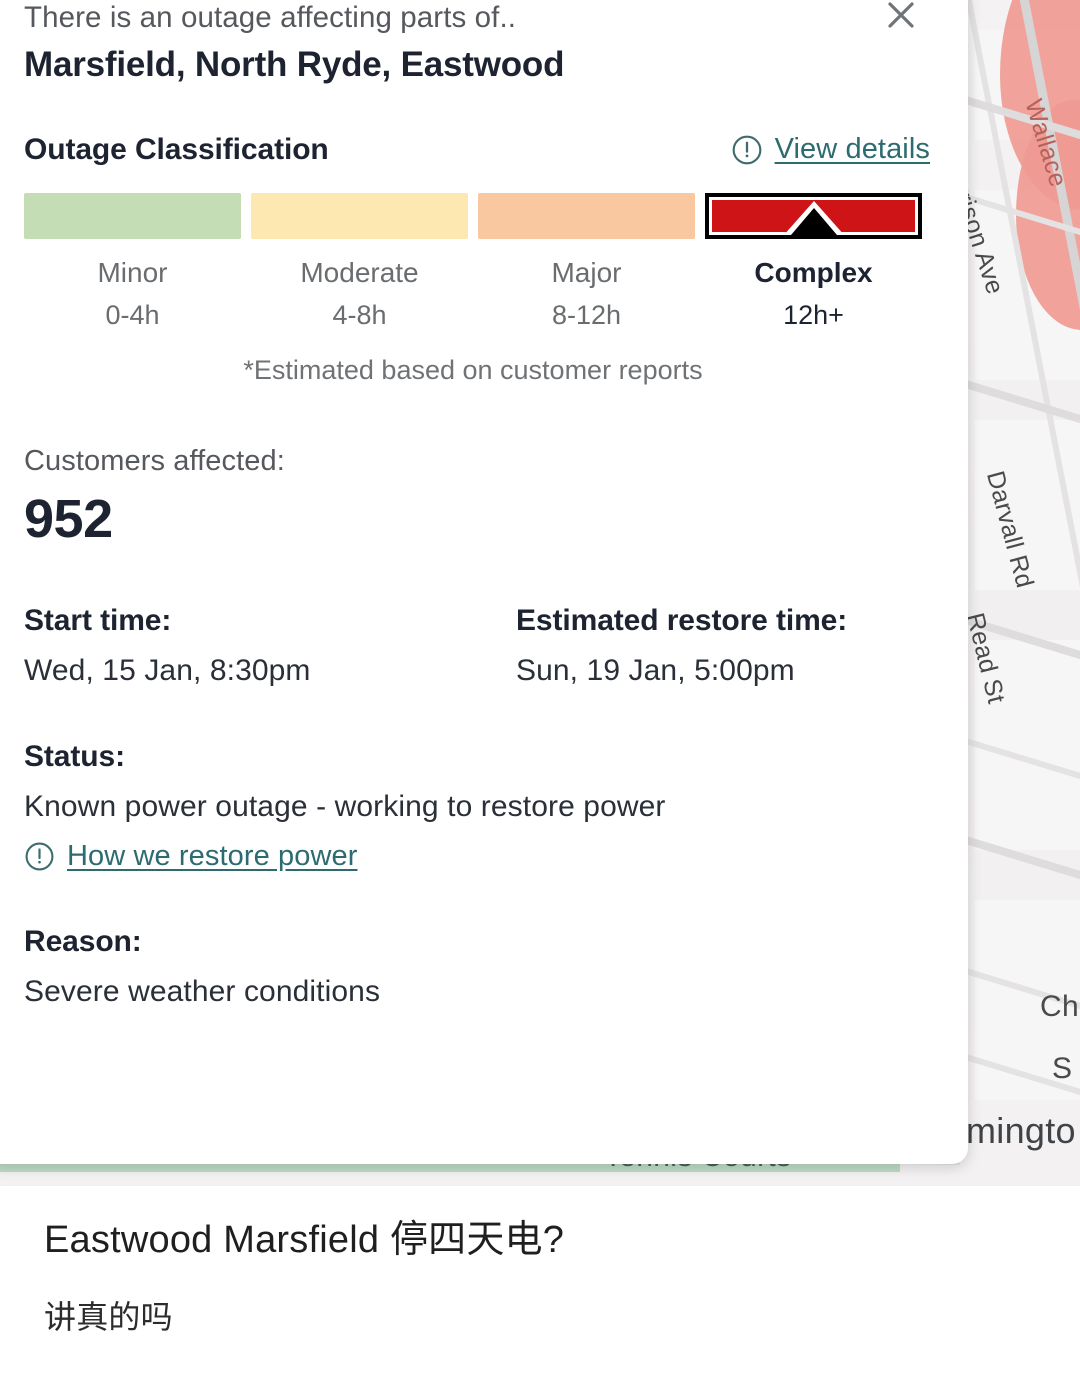 This screenshot has height=1380, width=1080. What do you see at coordinates (68, 519) in the screenshot?
I see `customers-affected-value: 952` at bounding box center [68, 519].